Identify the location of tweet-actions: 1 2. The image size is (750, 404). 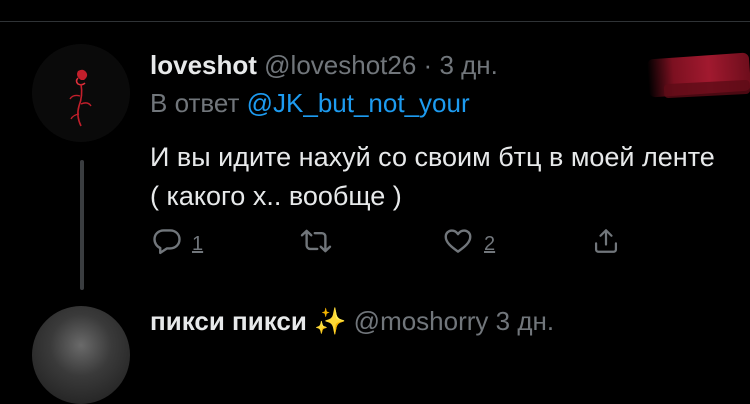
(390, 244).